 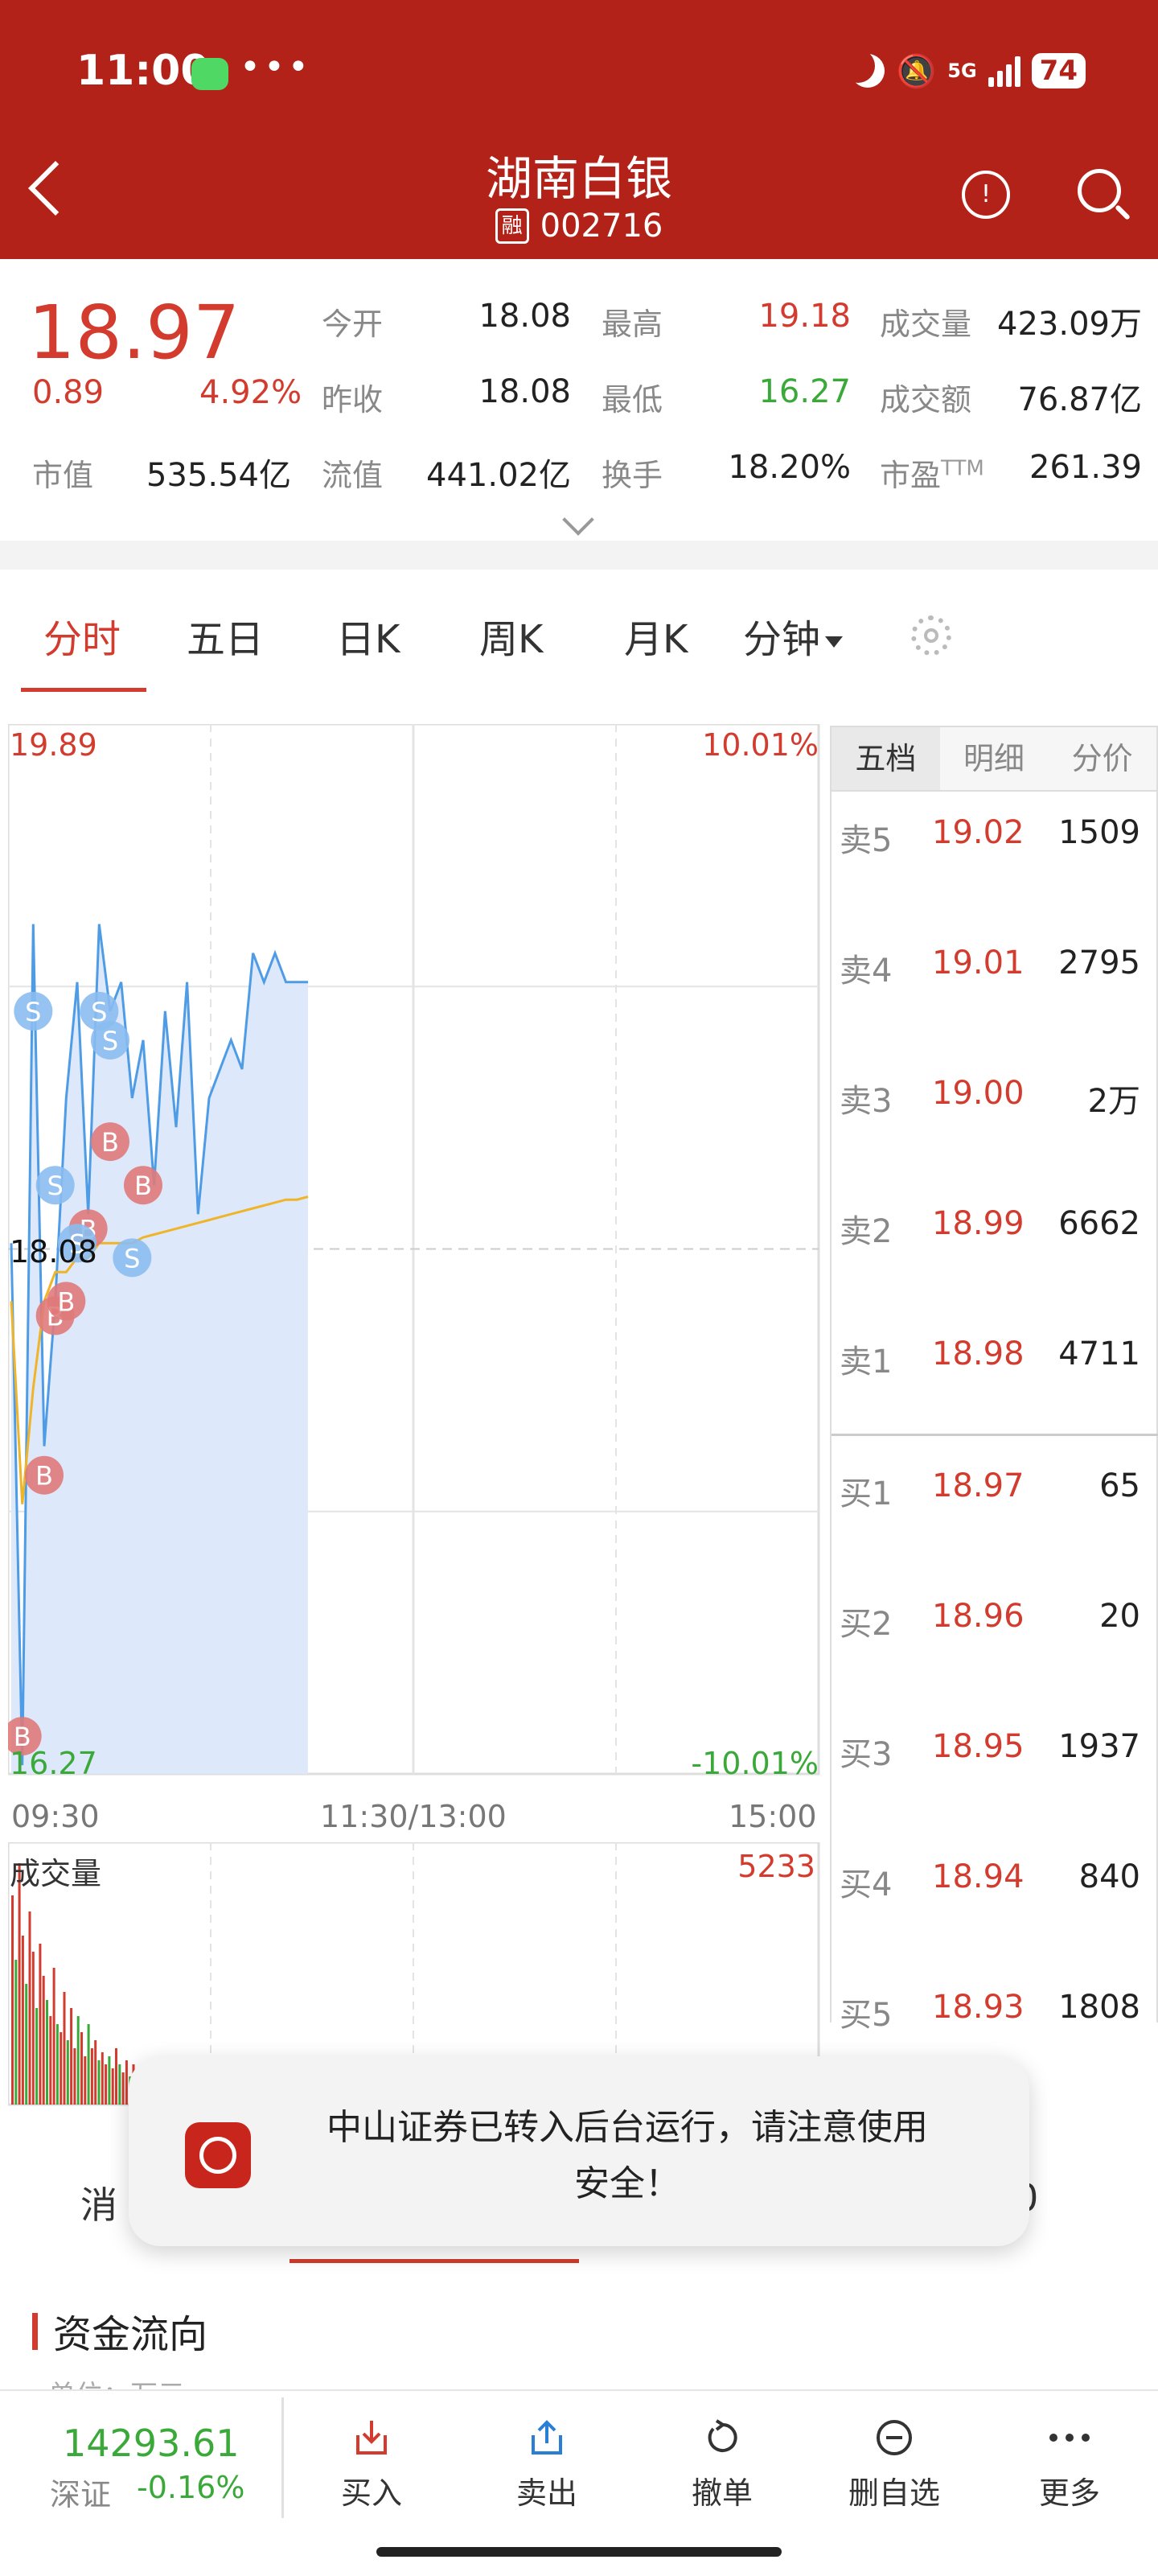 What do you see at coordinates (579, 2552) in the screenshot?
I see `home-indicator` at bounding box center [579, 2552].